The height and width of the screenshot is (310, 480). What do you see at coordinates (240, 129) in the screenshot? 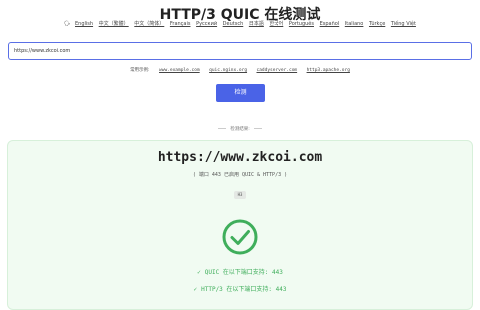
I see `result-section-label: 检测结果:` at bounding box center [240, 129].